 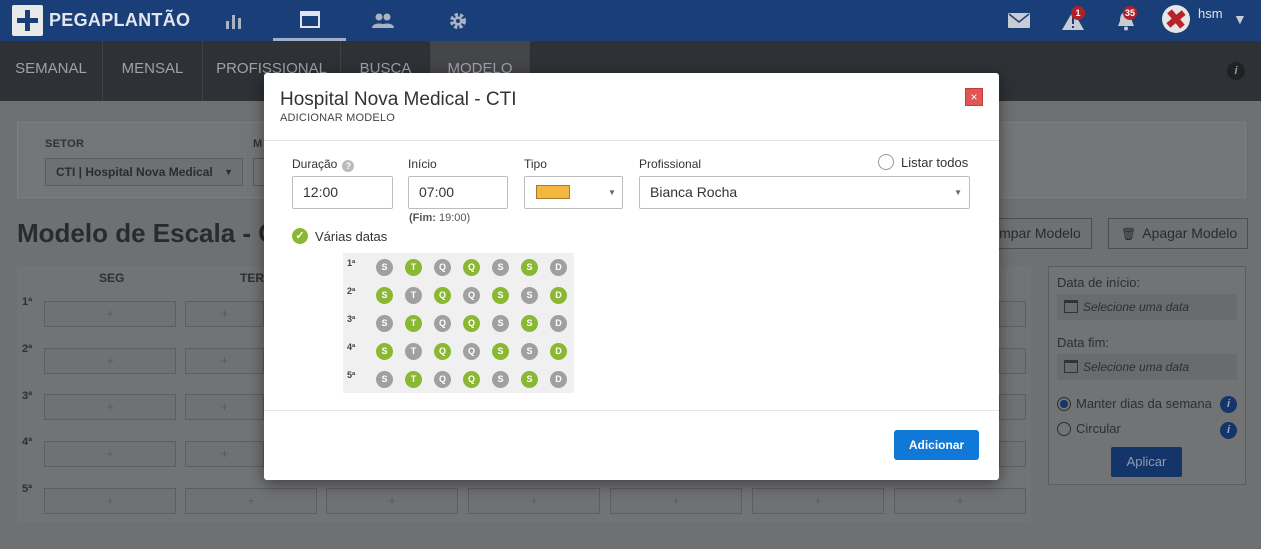 I want to click on radio-selected-icon, so click(x=1064, y=404).